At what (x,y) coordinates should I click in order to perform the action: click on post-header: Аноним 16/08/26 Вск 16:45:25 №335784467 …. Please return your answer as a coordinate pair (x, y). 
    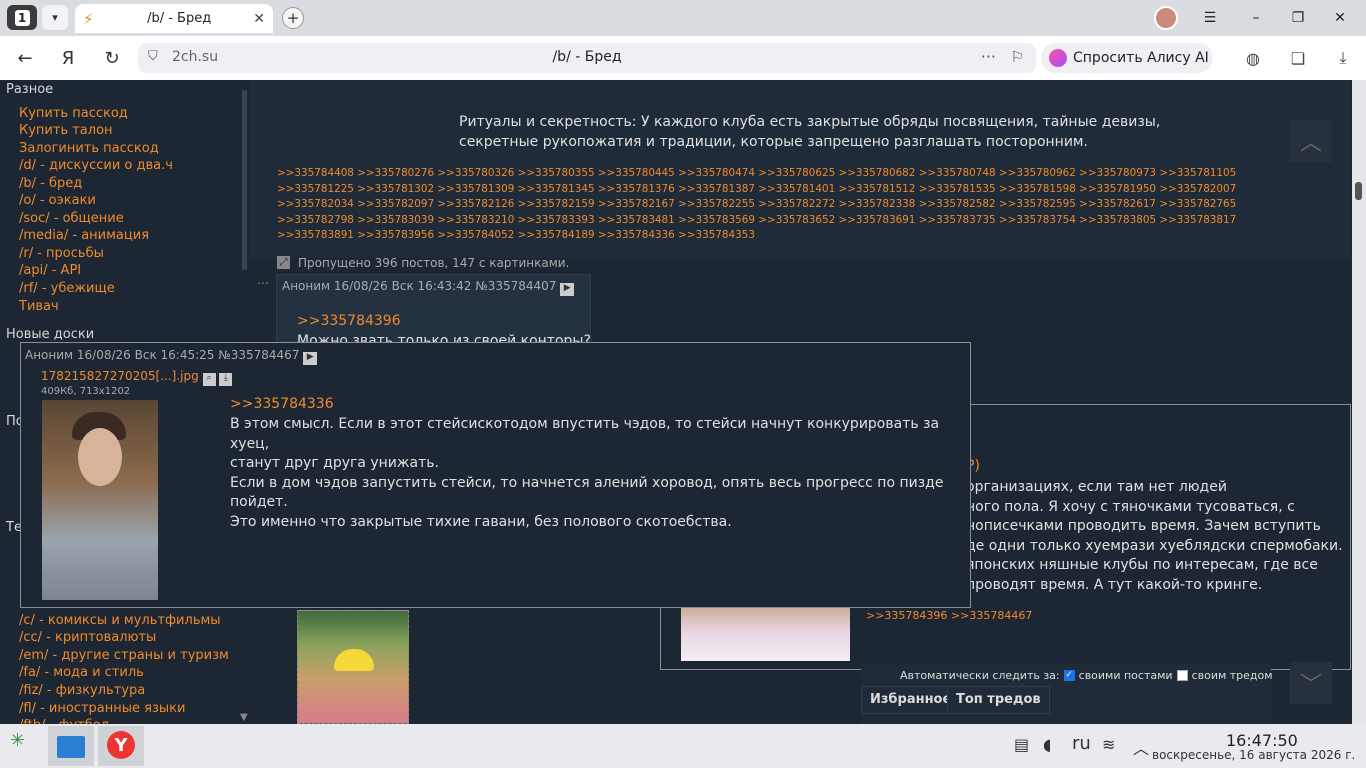
    Looking at the image, I should click on (171, 356).